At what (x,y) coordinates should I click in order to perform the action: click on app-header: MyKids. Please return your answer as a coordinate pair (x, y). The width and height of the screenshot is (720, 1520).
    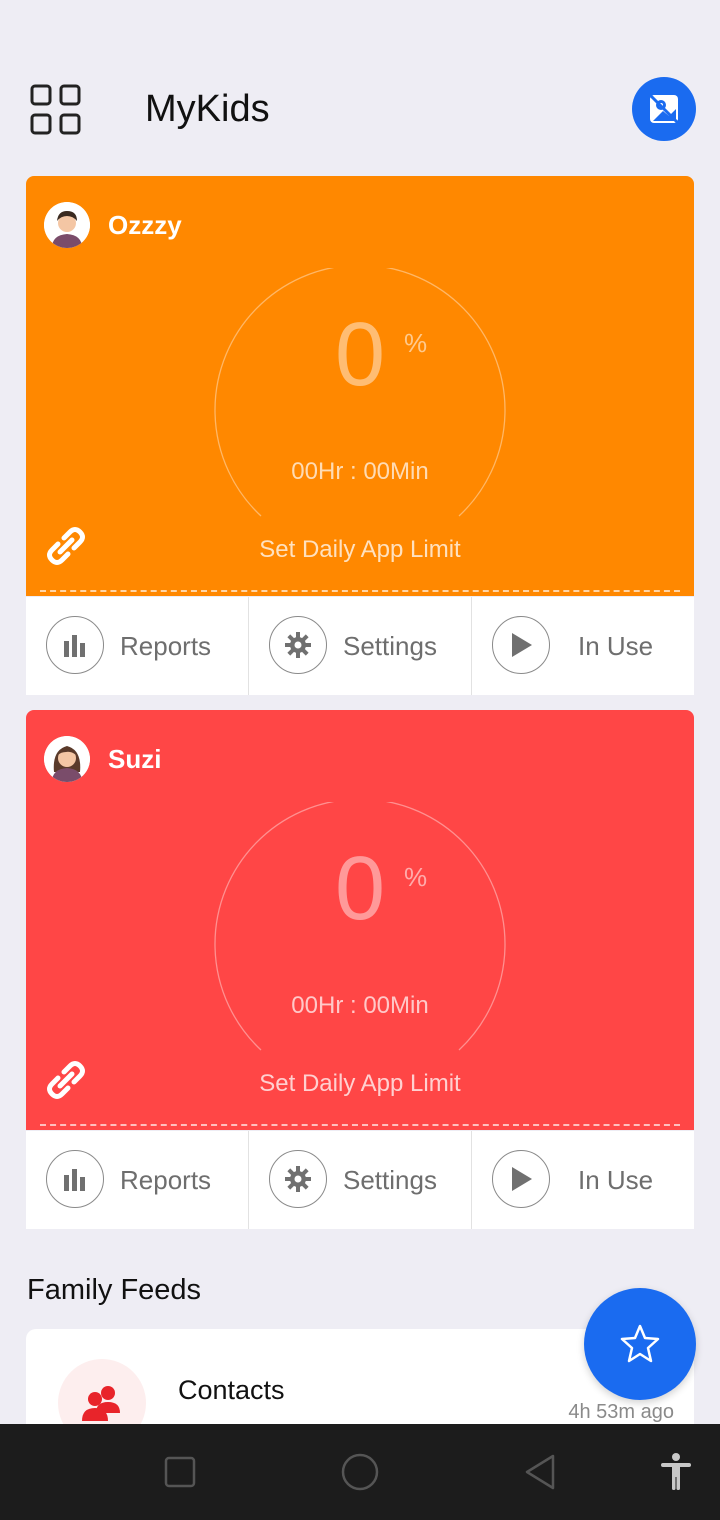
    Looking at the image, I should click on (360, 85).